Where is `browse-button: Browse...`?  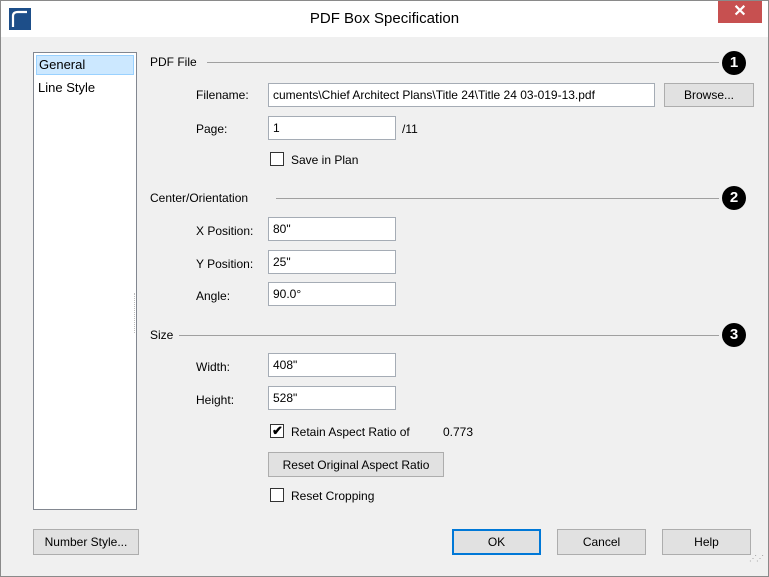 browse-button: Browse... is located at coordinates (709, 95).